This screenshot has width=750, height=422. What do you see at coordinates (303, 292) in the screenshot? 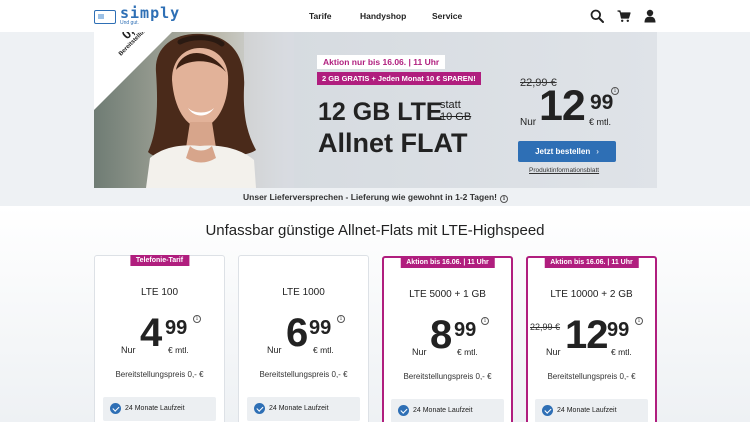
I see `card-name: LTE 1000` at bounding box center [303, 292].